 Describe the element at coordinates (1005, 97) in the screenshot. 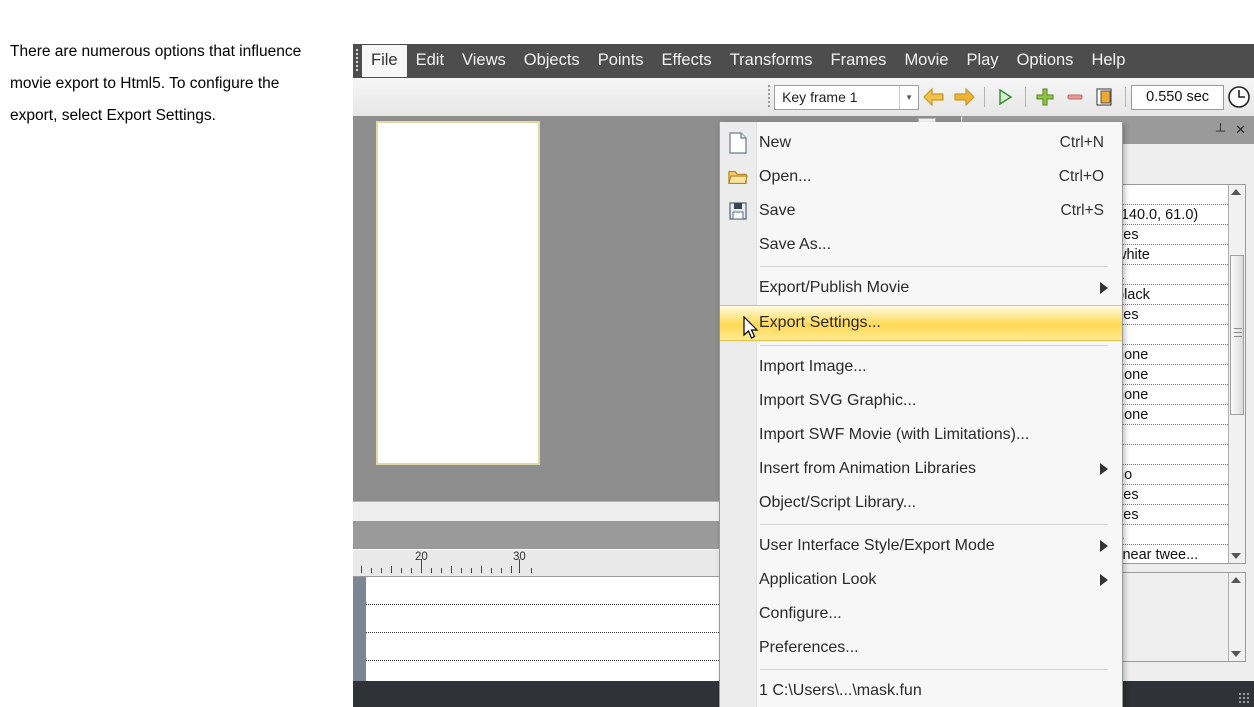

I see `play-button` at that location.